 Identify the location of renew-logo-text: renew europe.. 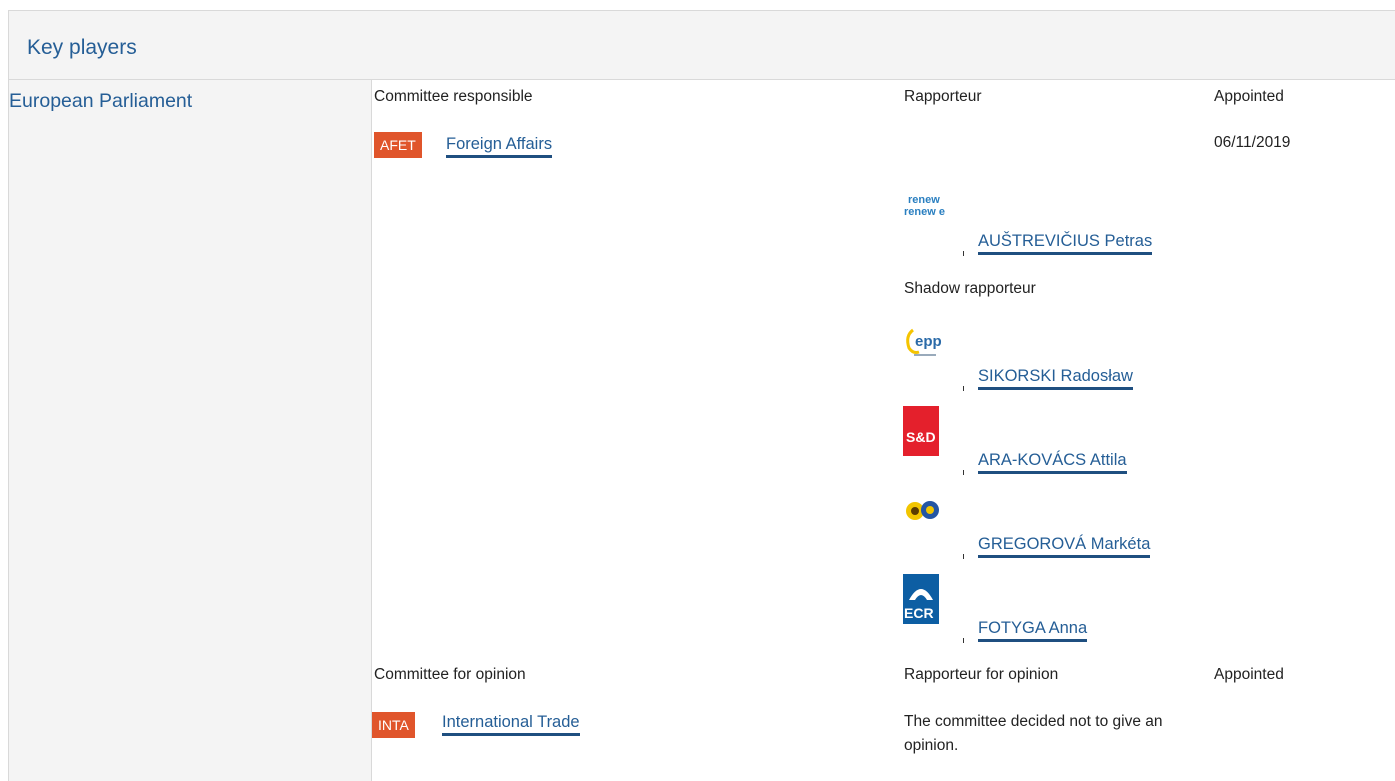
(924, 212).